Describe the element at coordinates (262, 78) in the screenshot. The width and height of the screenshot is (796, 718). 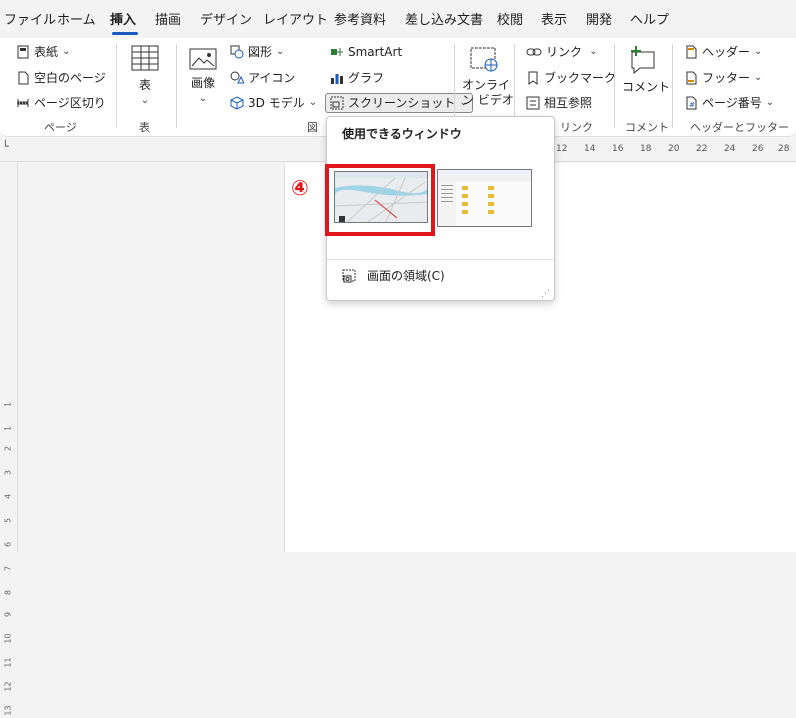
I see `icons-button: アイコン` at that location.